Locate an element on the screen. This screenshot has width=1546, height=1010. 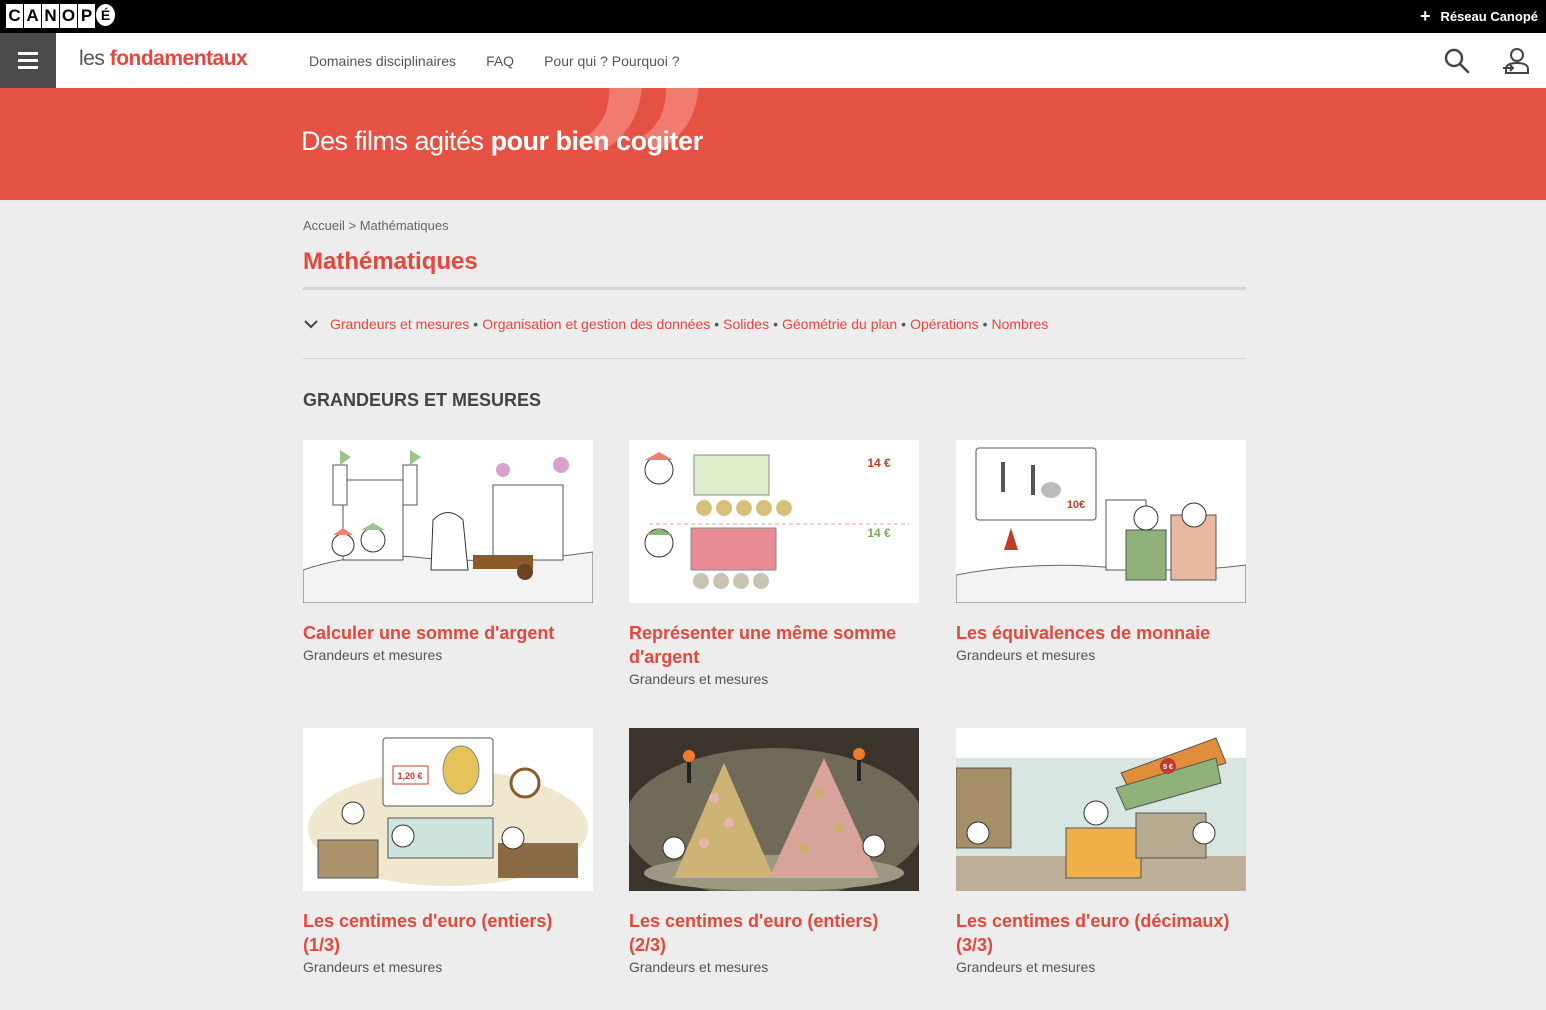
nav-domaines: Domaines disciplinaires is located at coordinates (382, 61).